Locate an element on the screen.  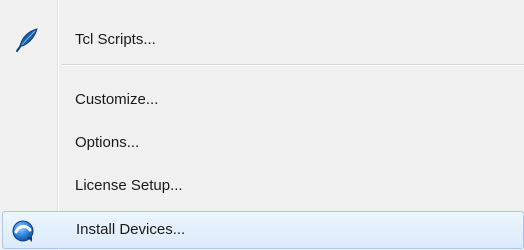
install-devices-icon is located at coordinates (24, 231).